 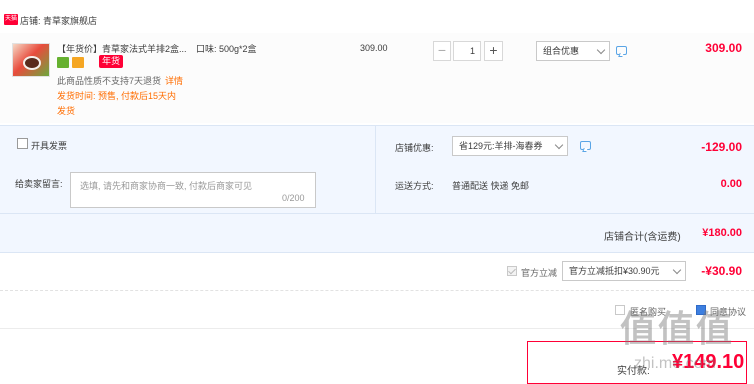 I want to click on platform-discount-amount: -¥30.90, so click(x=721, y=271).